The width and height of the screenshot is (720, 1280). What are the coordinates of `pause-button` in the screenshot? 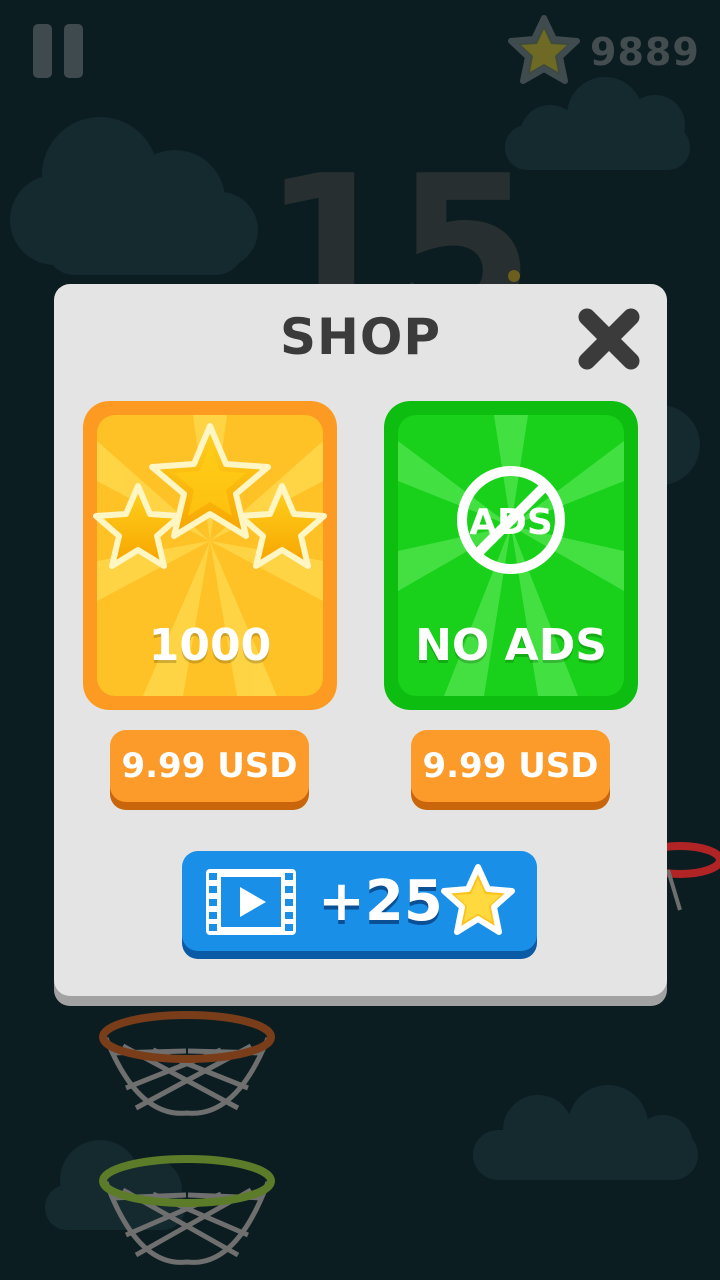 It's located at (58, 51).